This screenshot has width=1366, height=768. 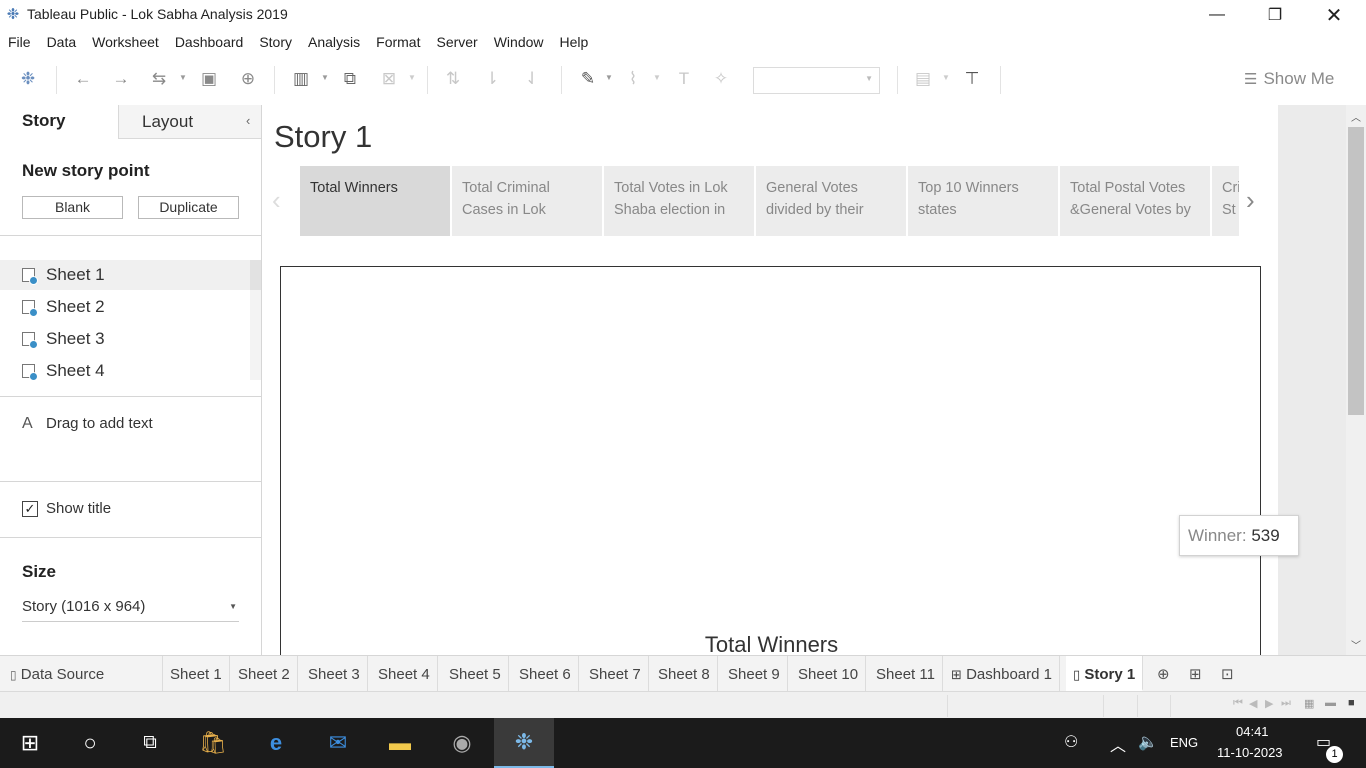 What do you see at coordinates (1250, 200) in the screenshot?
I see `next-point-icon: ›` at bounding box center [1250, 200].